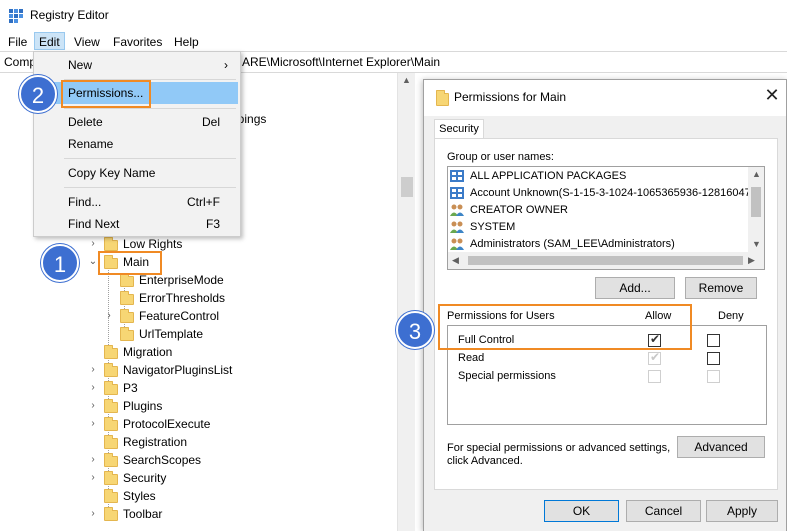  I want to click on menu-item-find: Find... Ctrl+F, so click(137, 202).